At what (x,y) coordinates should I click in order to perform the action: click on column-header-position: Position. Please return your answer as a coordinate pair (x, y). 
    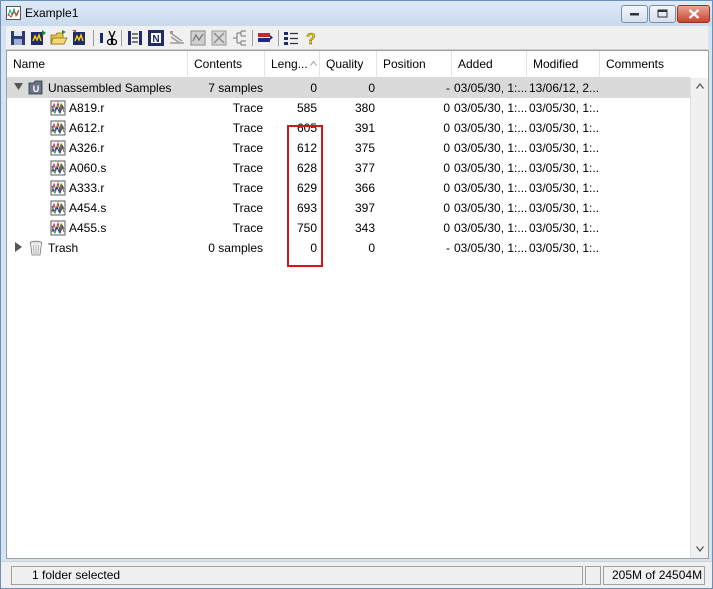
    Looking at the image, I should click on (414, 64).